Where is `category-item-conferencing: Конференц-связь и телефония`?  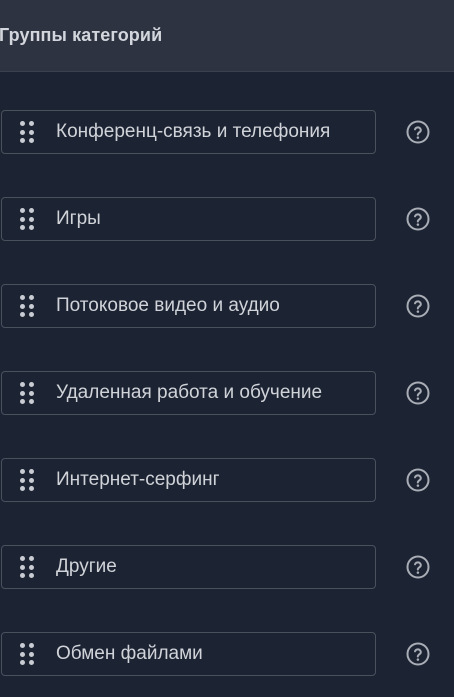
category-item-conferencing: Конференц-связь и телефония is located at coordinates (188, 132).